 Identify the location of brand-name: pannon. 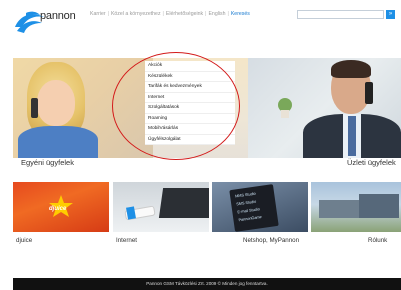
(58, 16).